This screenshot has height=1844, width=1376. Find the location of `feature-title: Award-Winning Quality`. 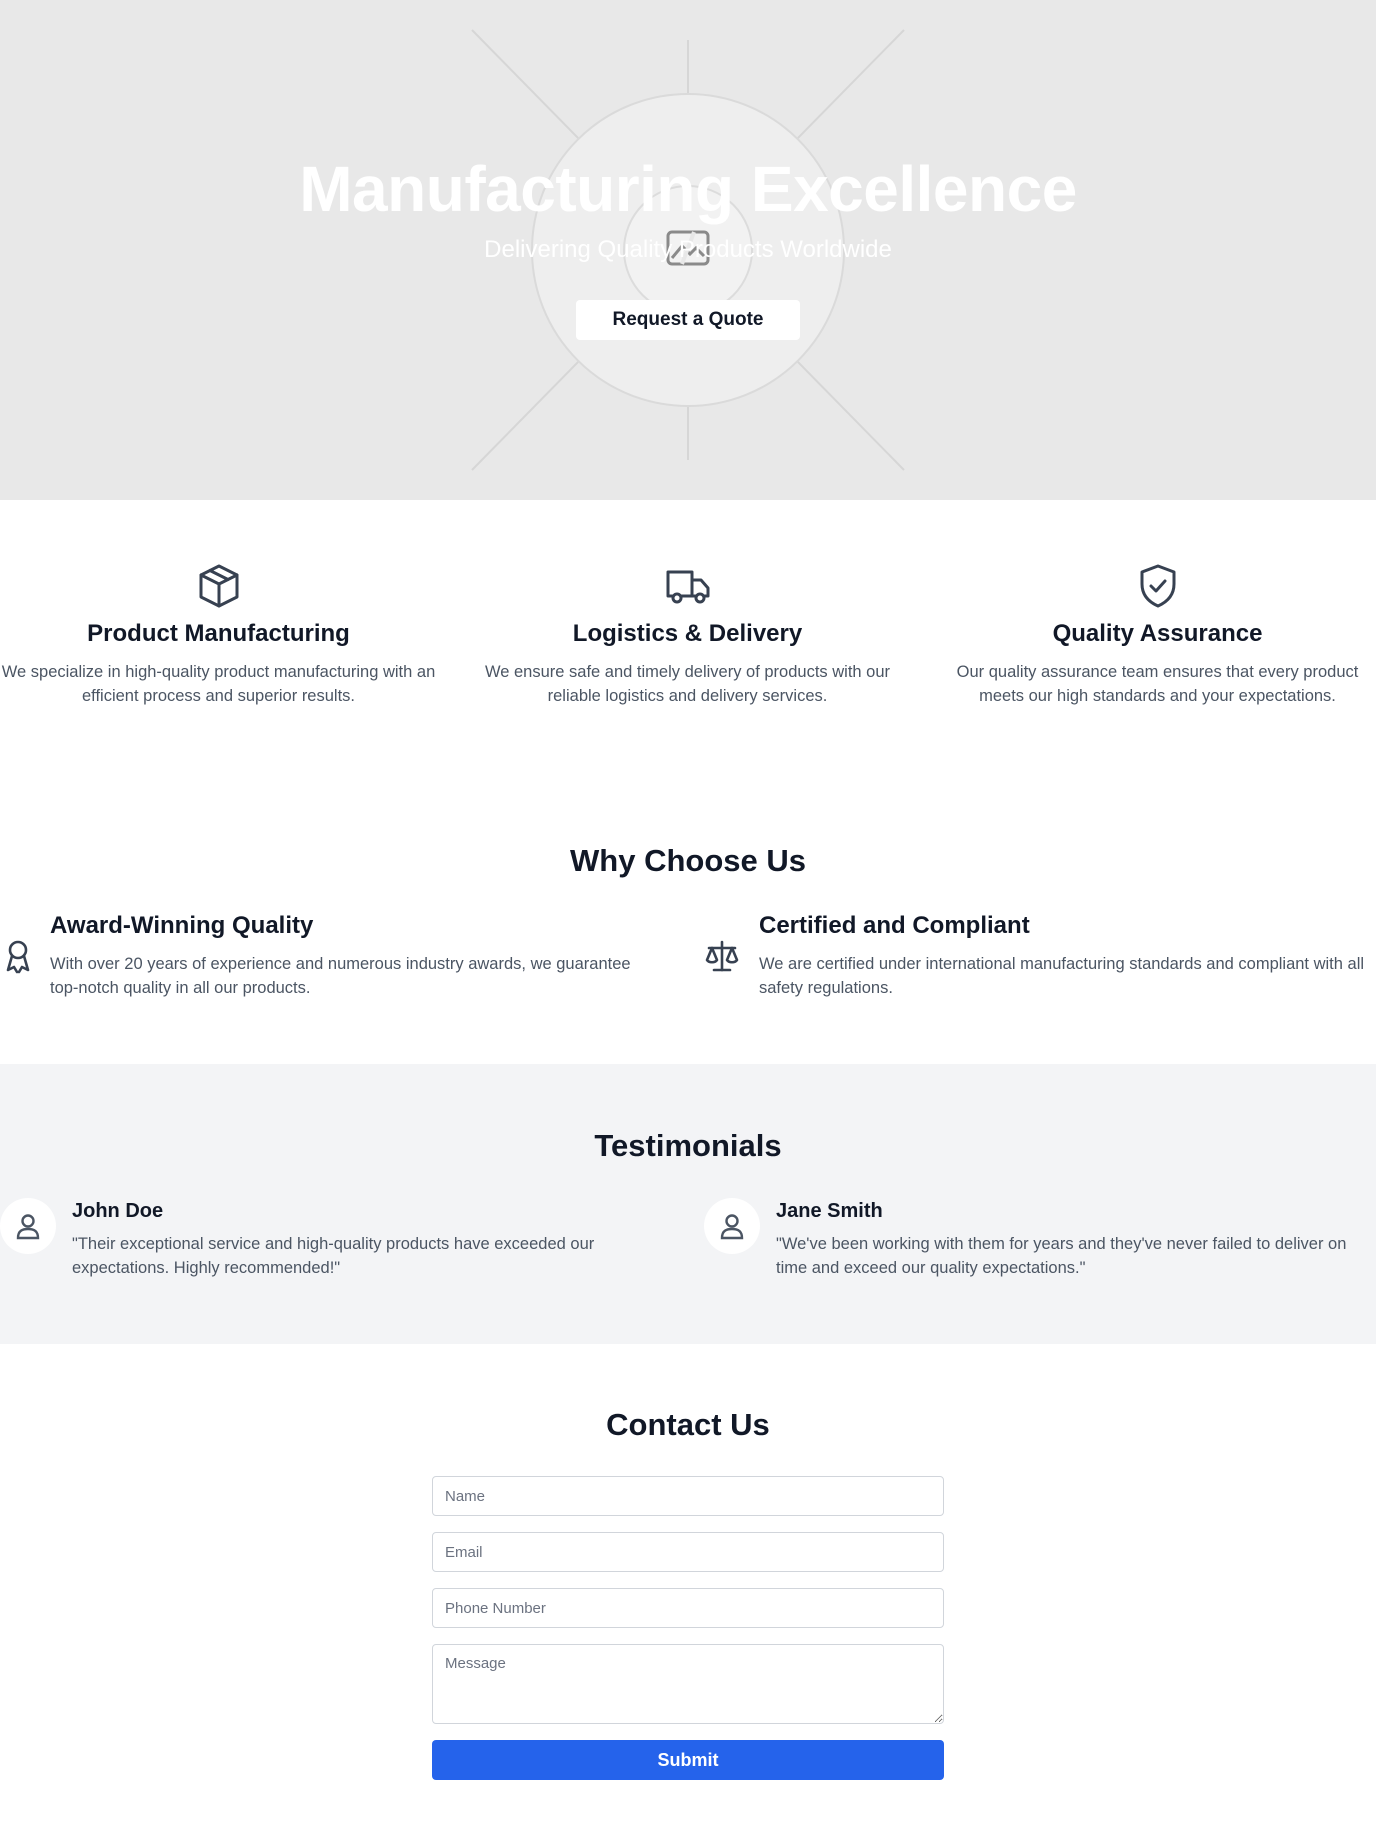

feature-title: Award-Winning Quality is located at coordinates (182, 925).